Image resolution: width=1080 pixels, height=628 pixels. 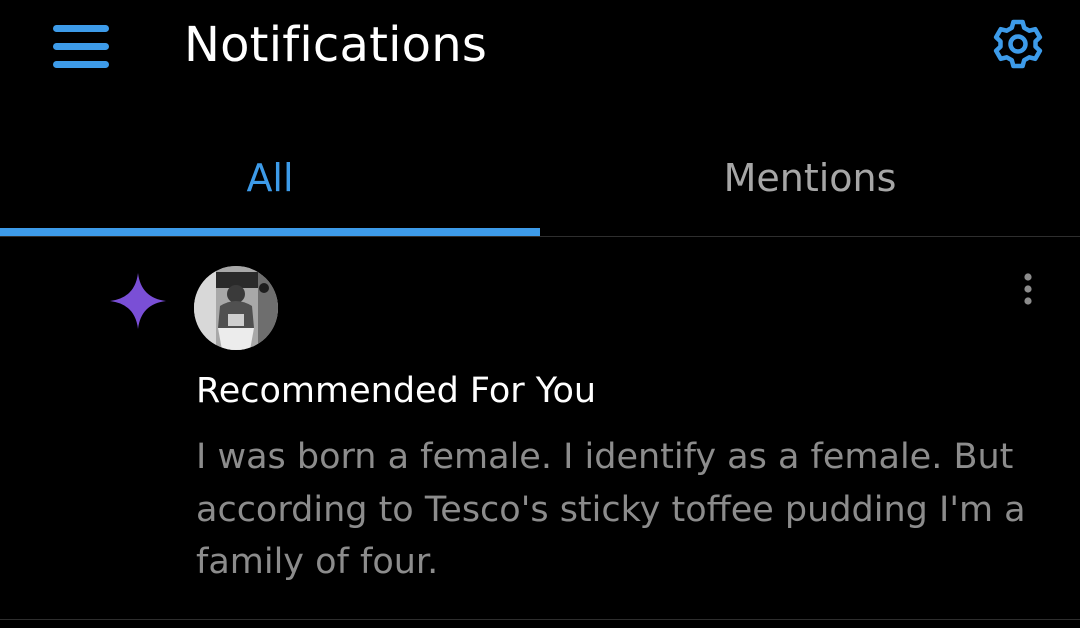 What do you see at coordinates (270, 232) in the screenshot?
I see `active-tab-indicator` at bounding box center [270, 232].